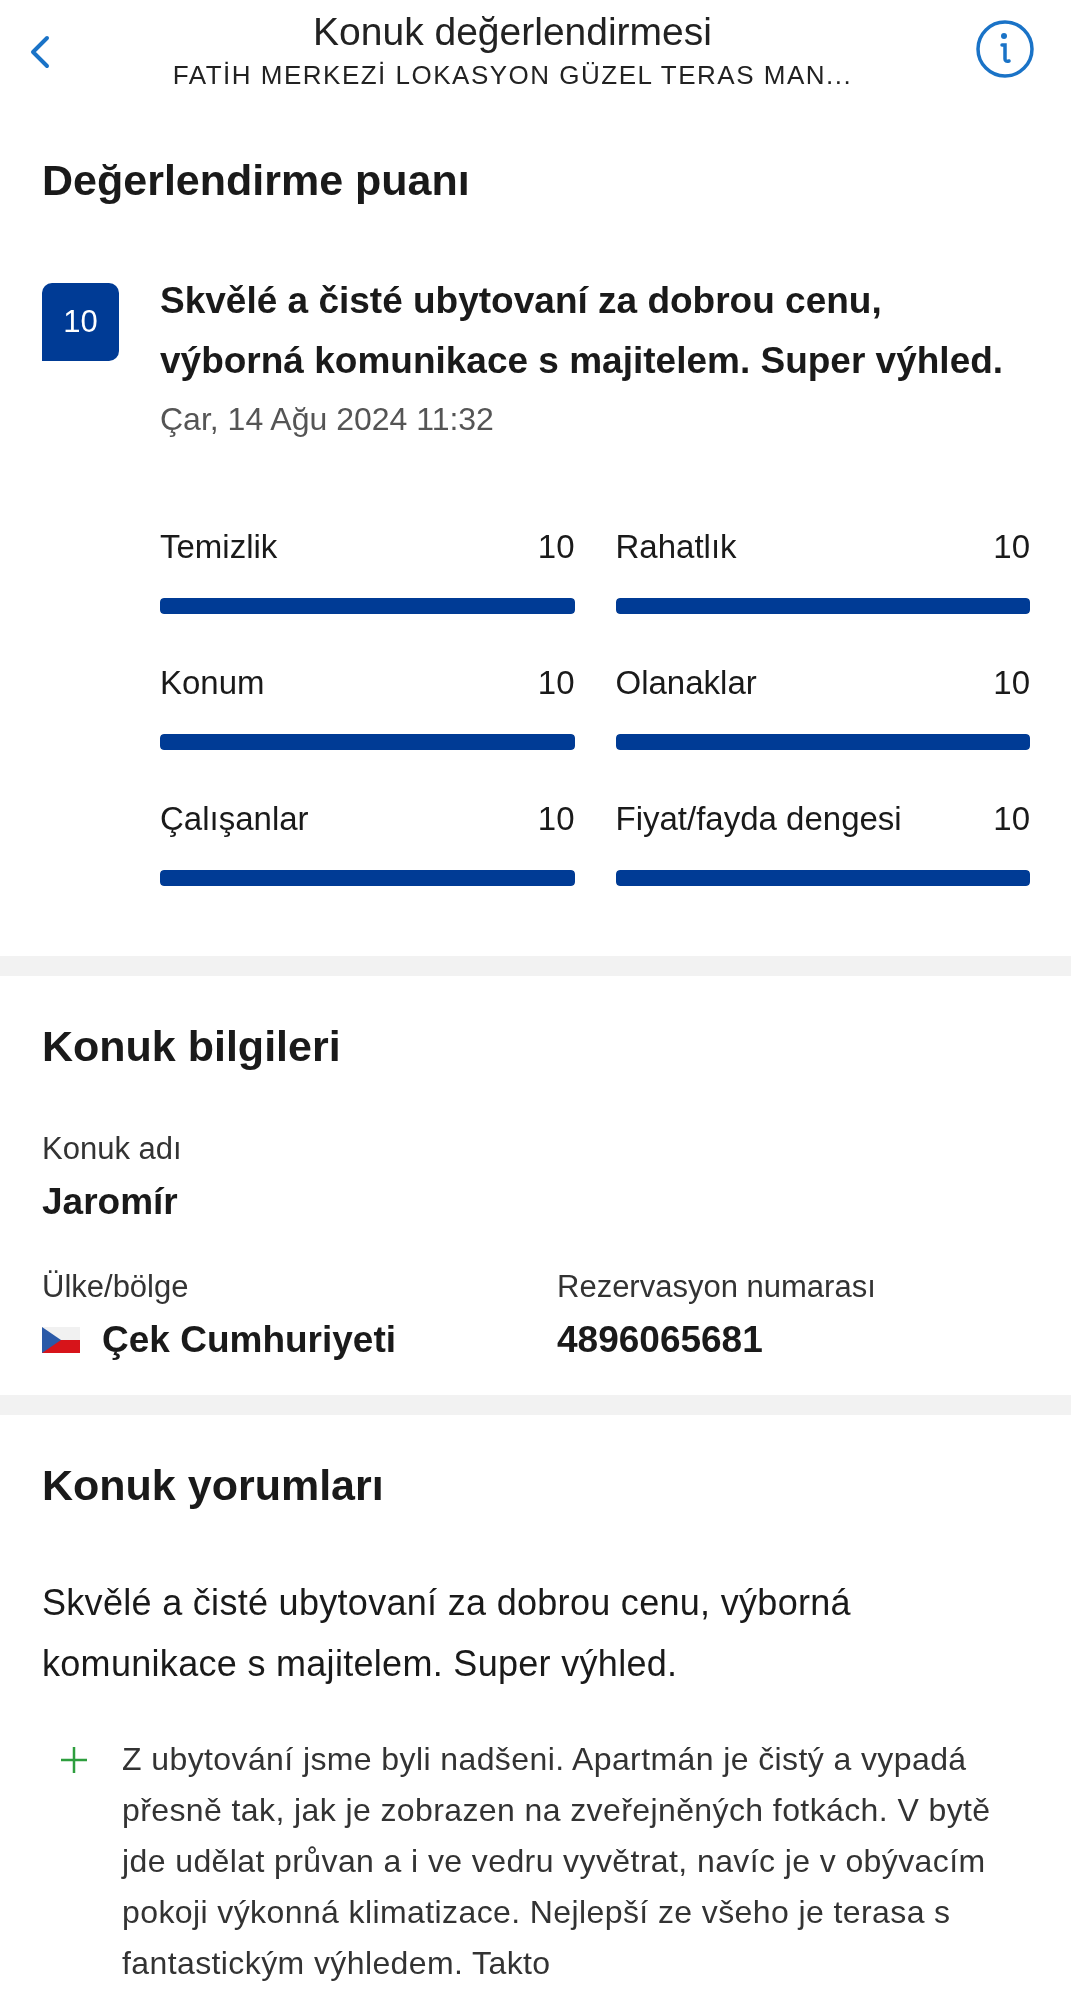  Describe the element at coordinates (61, 1340) in the screenshot. I see `flag-icon` at that location.